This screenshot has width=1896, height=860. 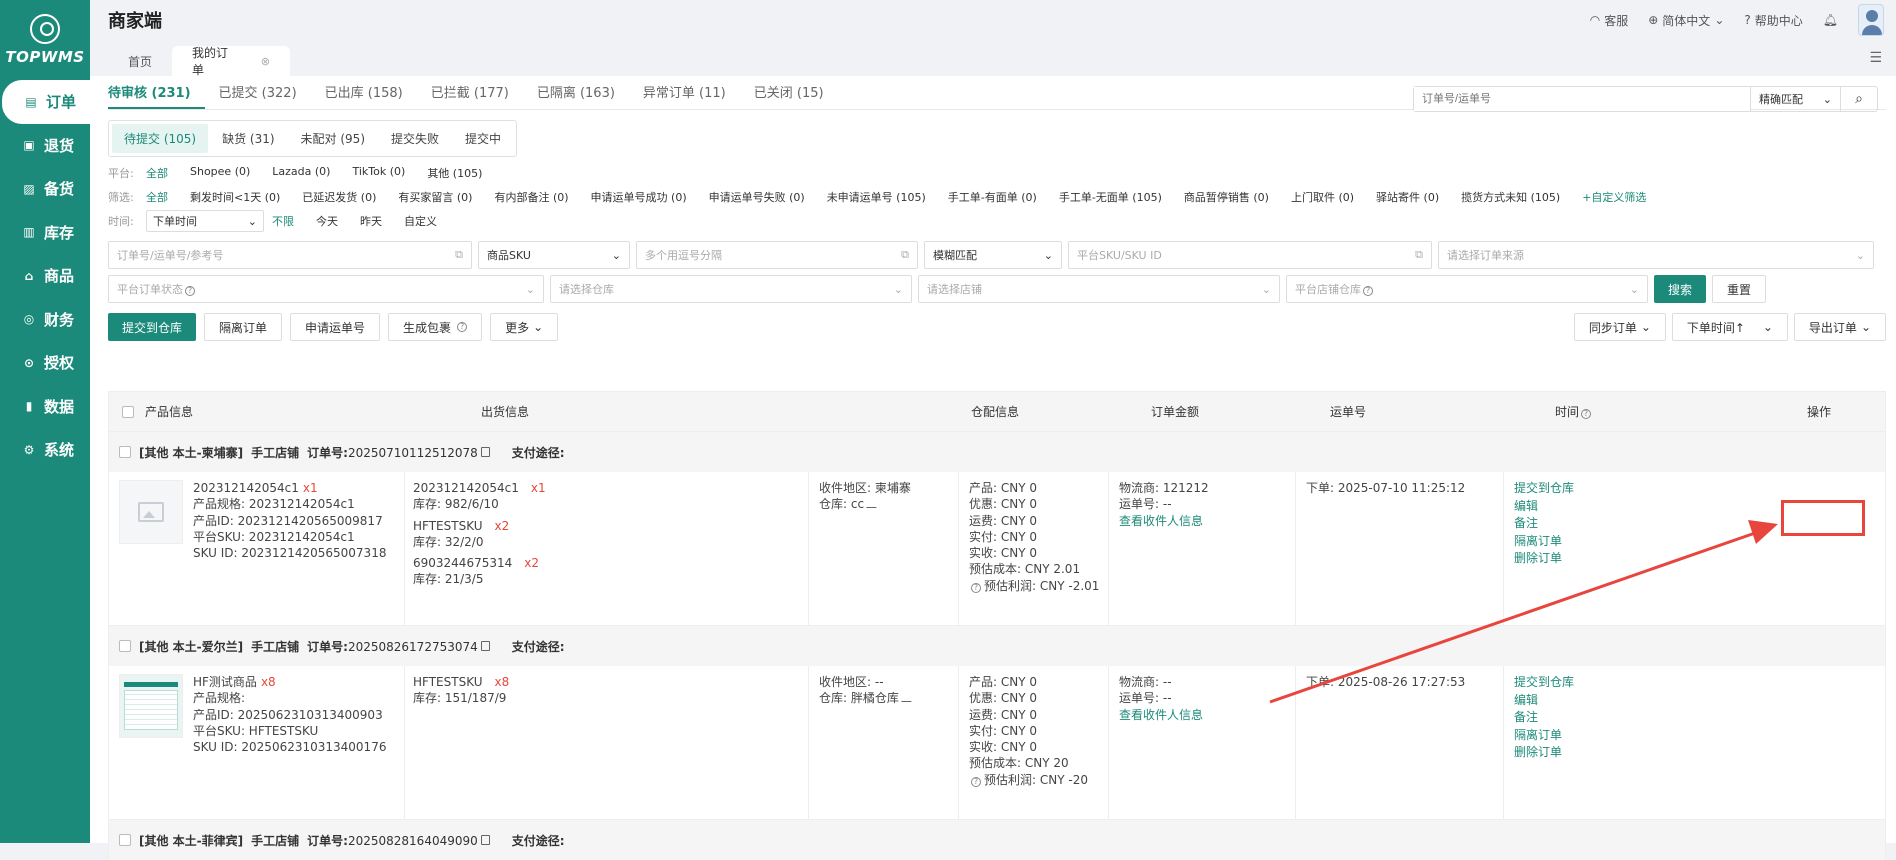 I want to click on op-link: 编辑, so click(x=1699, y=701).